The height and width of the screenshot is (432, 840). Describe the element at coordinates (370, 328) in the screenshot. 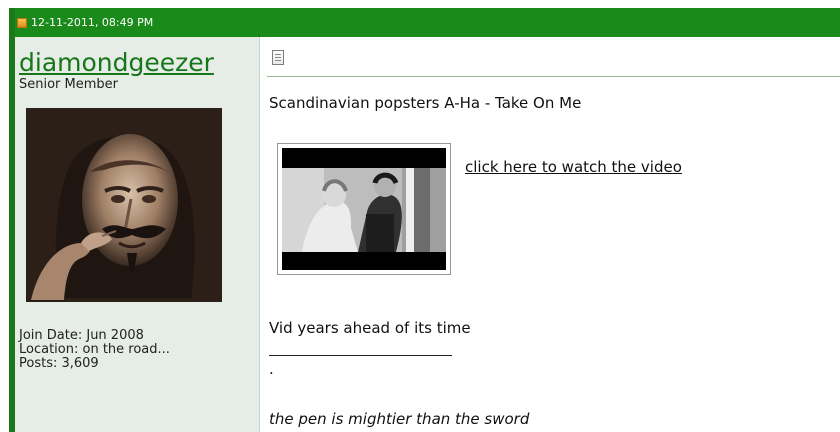

I see `message-comment: Vid years ahead of its time` at that location.